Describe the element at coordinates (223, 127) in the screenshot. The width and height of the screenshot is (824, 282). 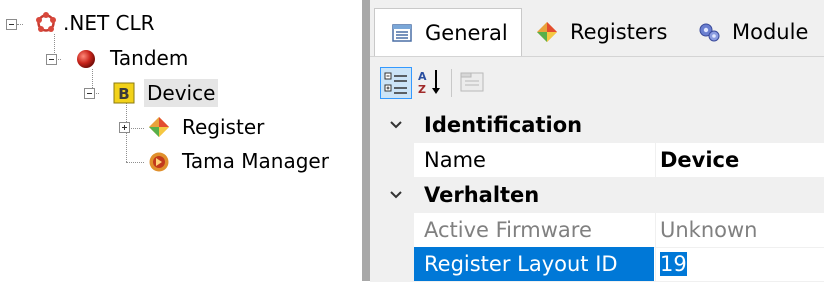
I see `tree-label-register: Register` at that location.